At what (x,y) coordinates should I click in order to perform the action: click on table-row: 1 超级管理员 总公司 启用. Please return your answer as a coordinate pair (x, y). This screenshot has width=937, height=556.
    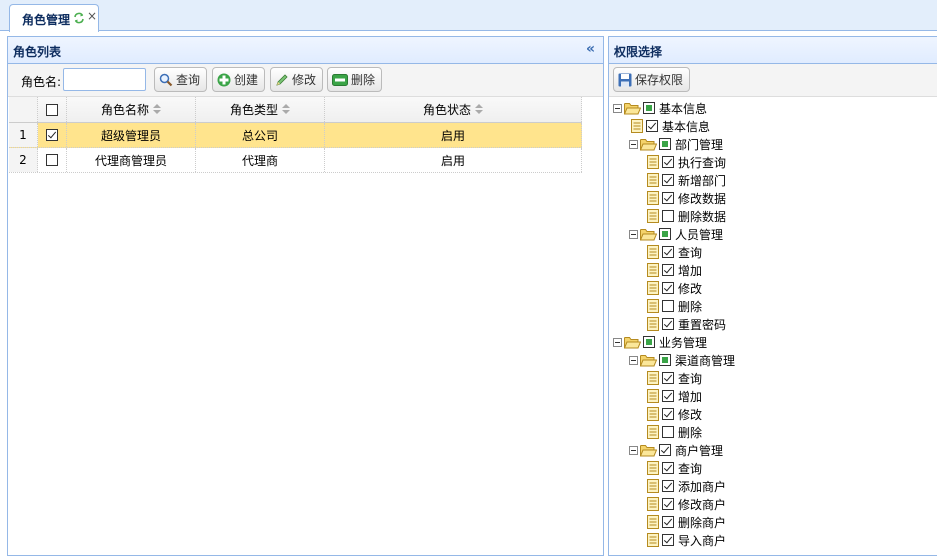
    Looking at the image, I should click on (295, 135).